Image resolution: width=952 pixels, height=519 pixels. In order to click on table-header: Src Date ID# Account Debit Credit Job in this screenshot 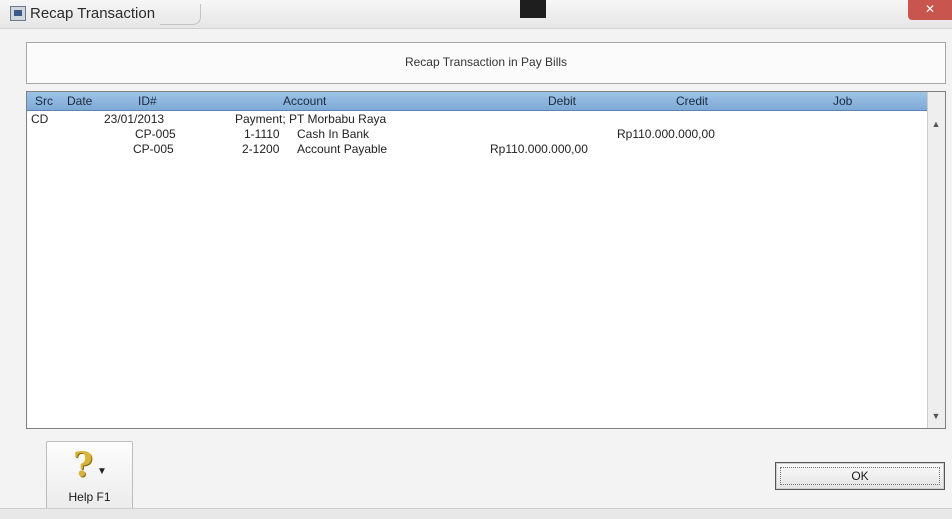, I will do `click(477, 101)`.